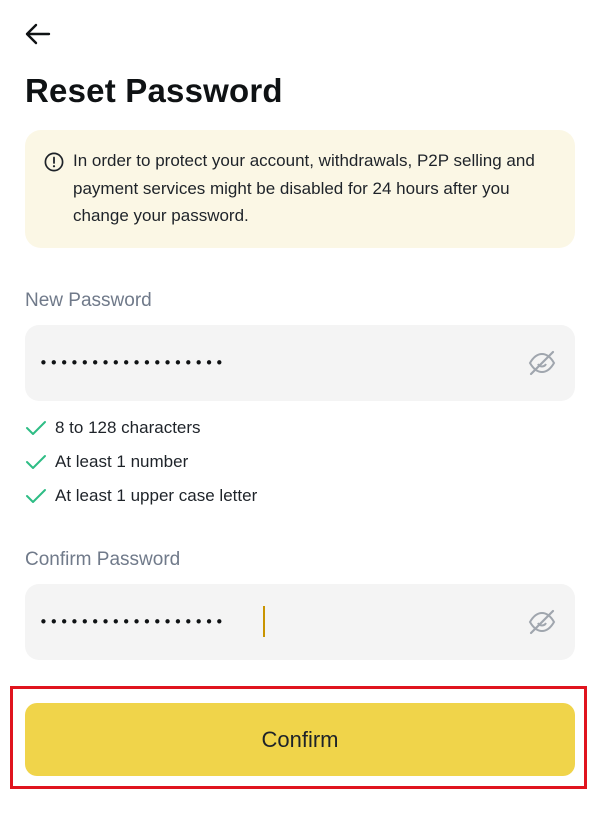  Describe the element at coordinates (274, 622) in the screenshot. I see `confirm-password-input` at that location.